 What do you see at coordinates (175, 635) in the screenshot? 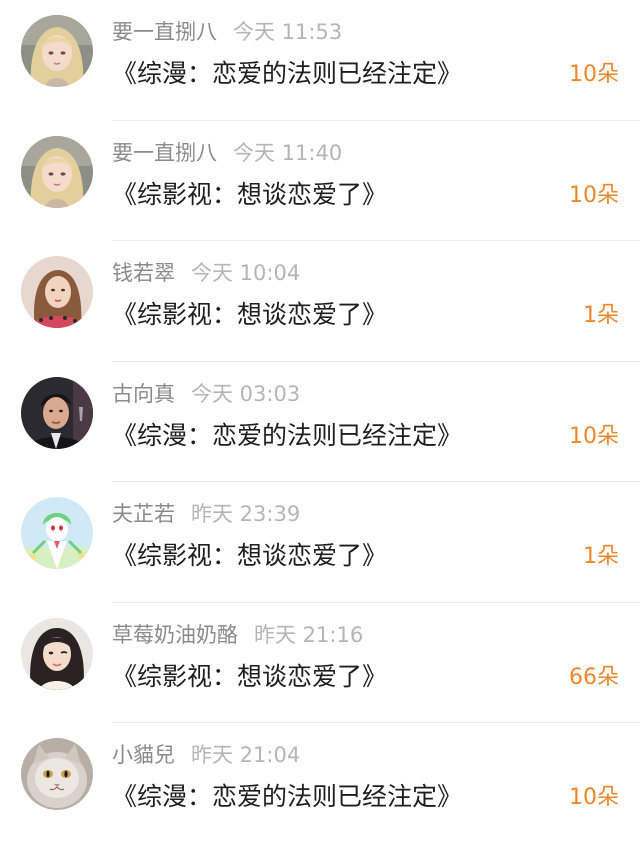
I see `username: 草莓奶油奶酪` at bounding box center [175, 635].